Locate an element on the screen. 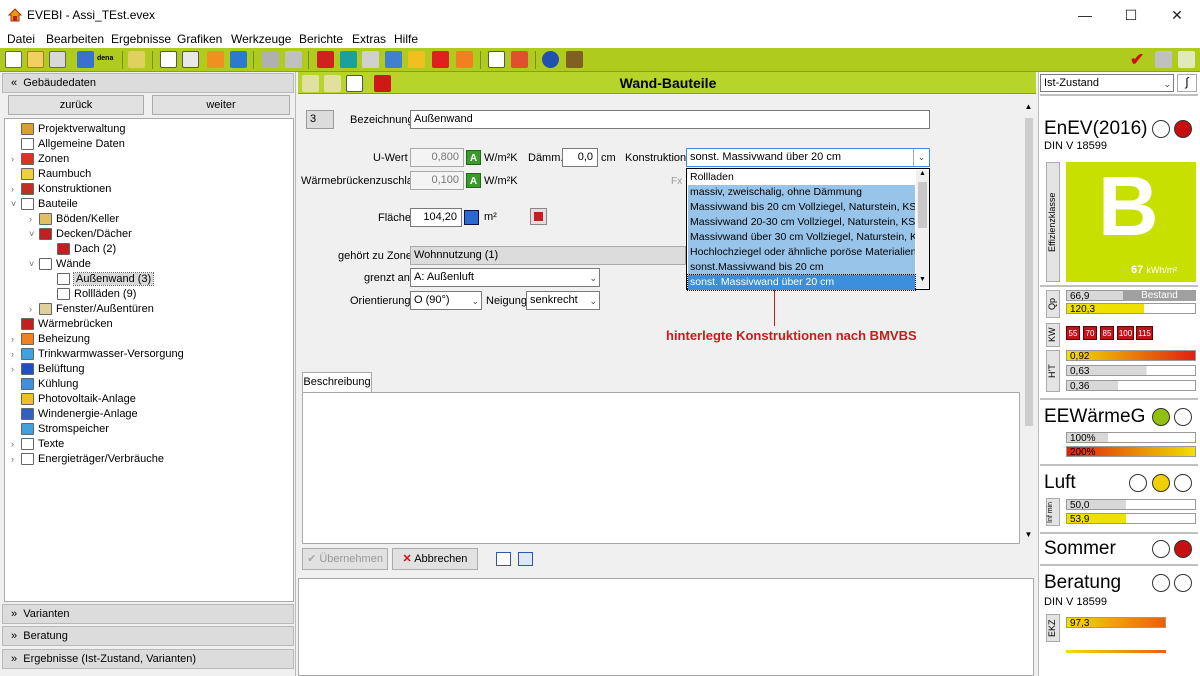  section-beratung: » Beratung is located at coordinates (148, 636).